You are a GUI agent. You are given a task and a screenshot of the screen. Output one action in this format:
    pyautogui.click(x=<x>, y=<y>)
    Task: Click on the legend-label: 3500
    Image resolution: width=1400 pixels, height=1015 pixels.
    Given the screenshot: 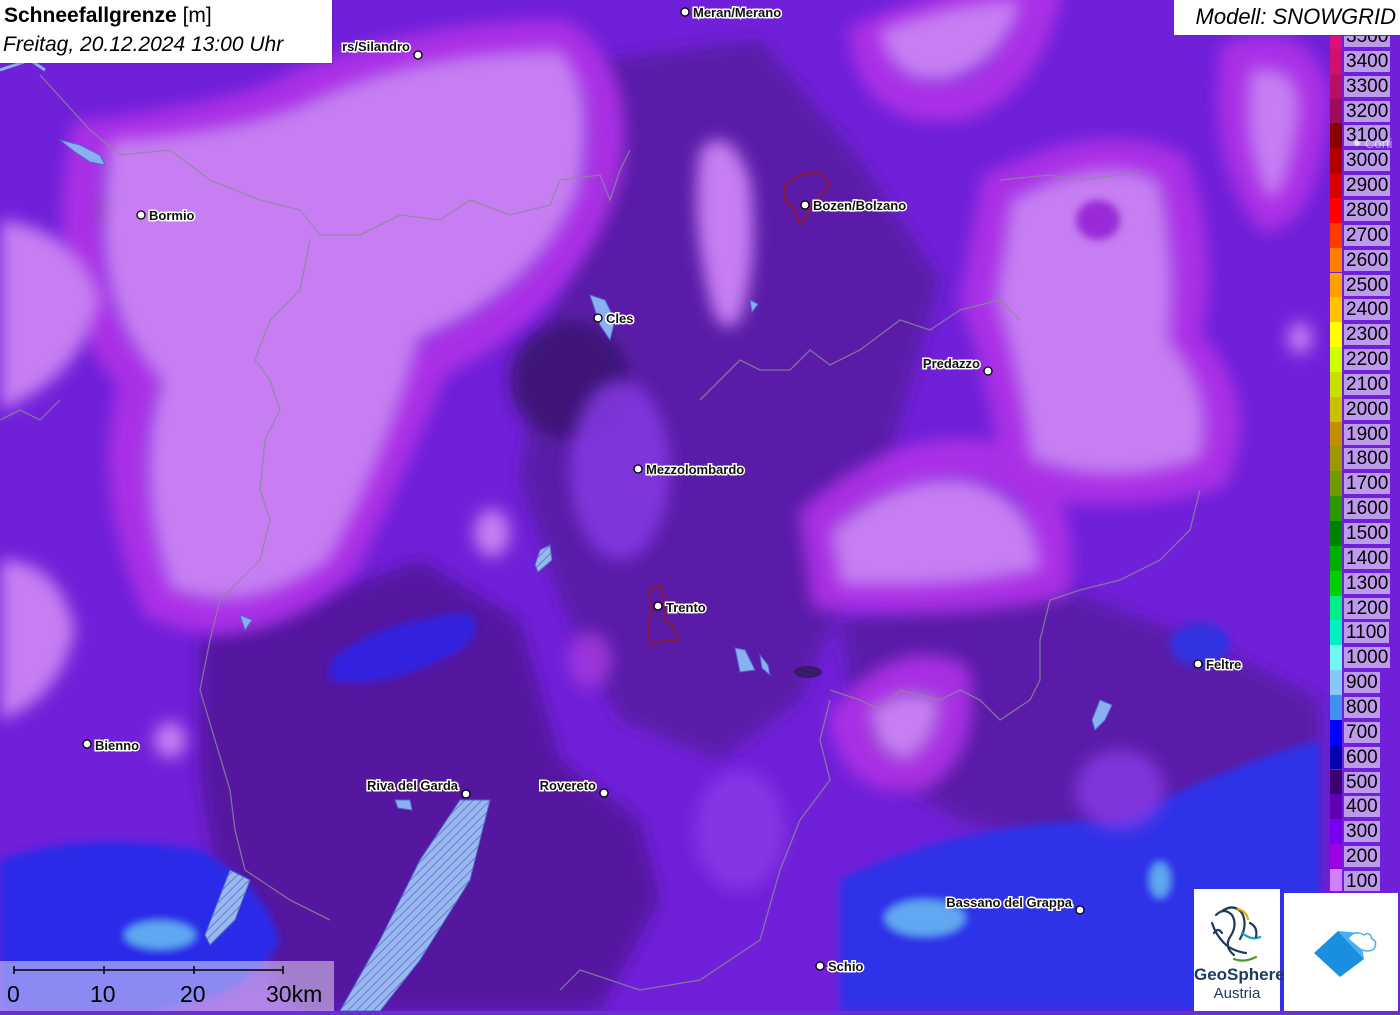 What is the action you would take?
    pyautogui.click(x=1367, y=41)
    